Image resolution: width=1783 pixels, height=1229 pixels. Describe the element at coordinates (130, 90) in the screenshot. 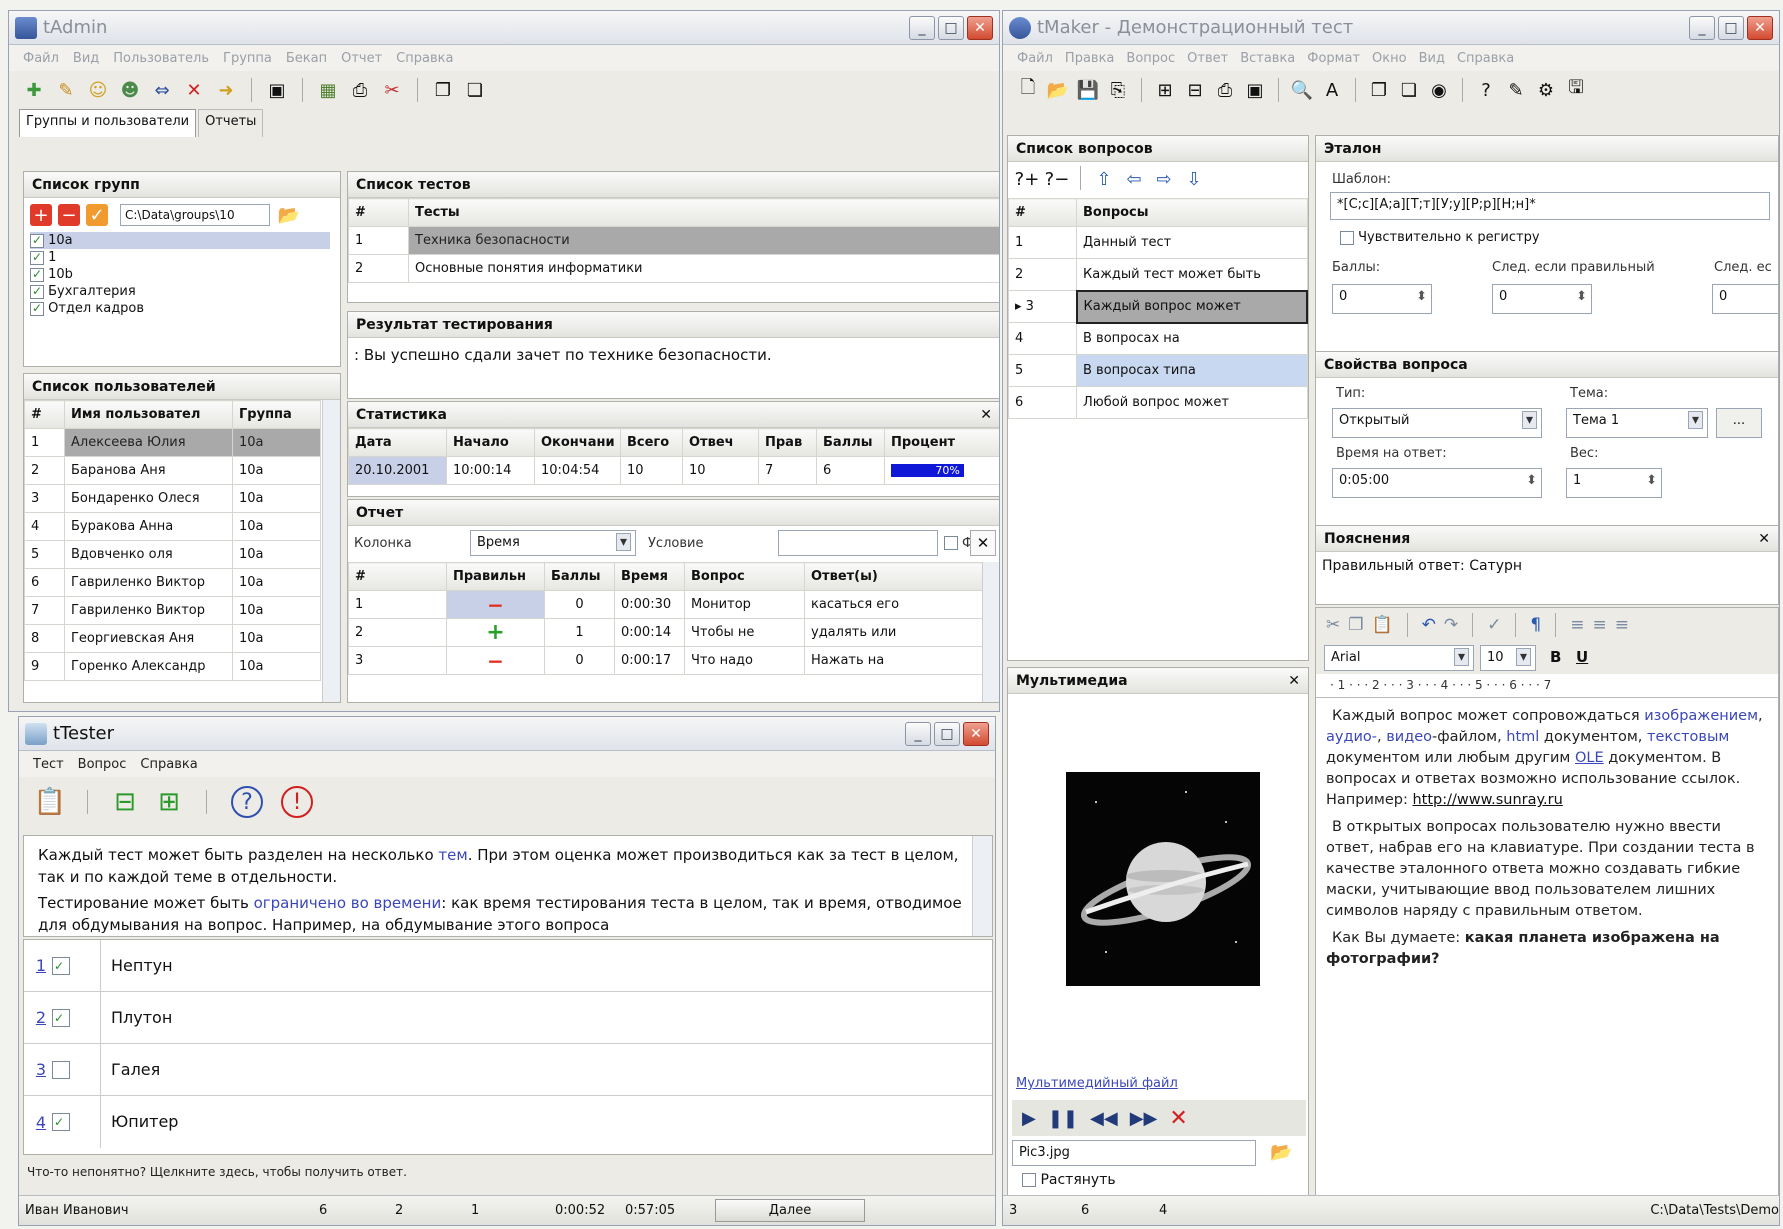

I see `user-props-icon: ☻` at that location.